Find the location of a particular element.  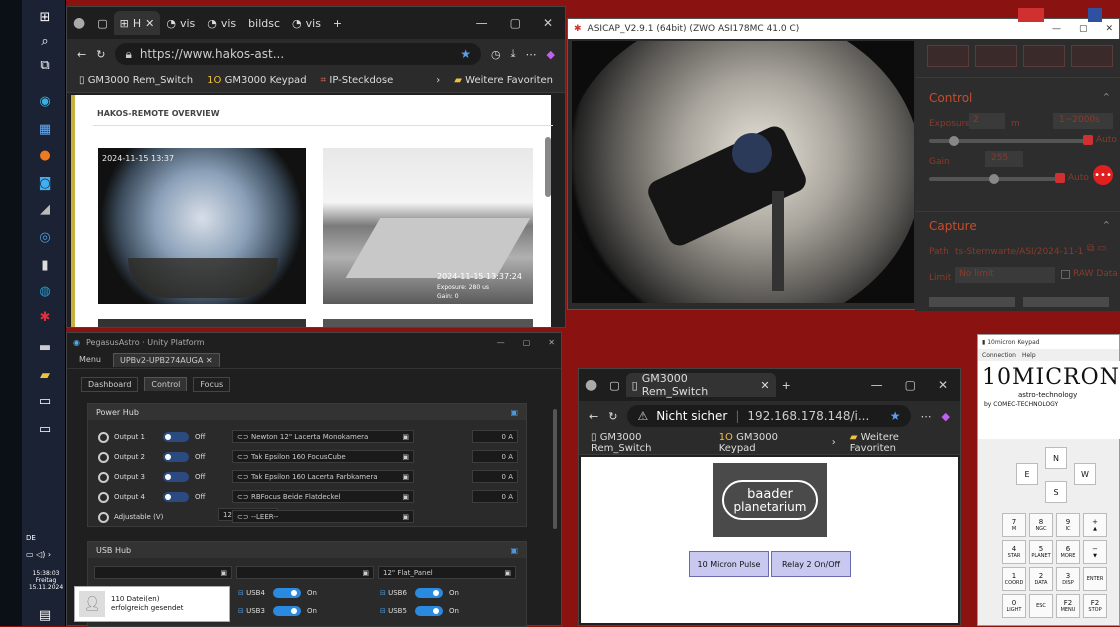

tab-focus: Focus is located at coordinates (212, 384).